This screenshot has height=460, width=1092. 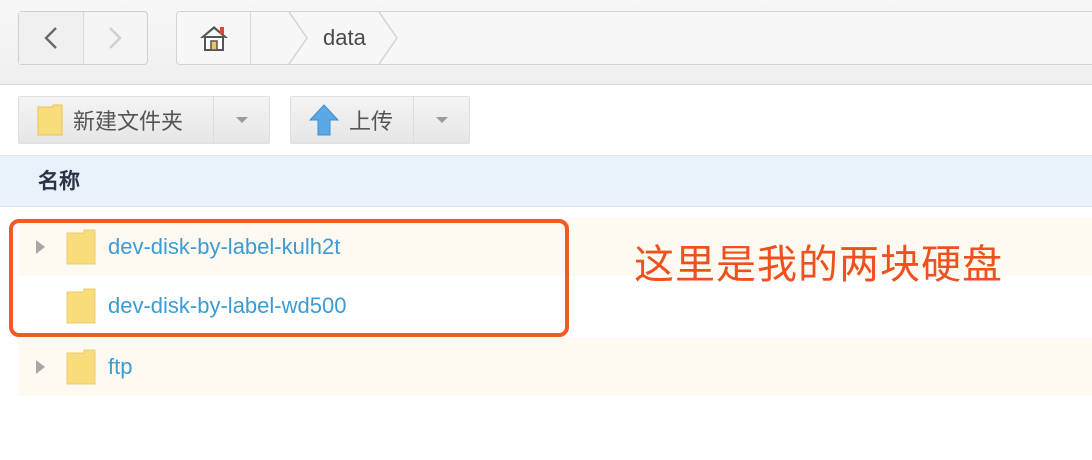 I want to click on chevron-right-icon, so click(x=115, y=38).